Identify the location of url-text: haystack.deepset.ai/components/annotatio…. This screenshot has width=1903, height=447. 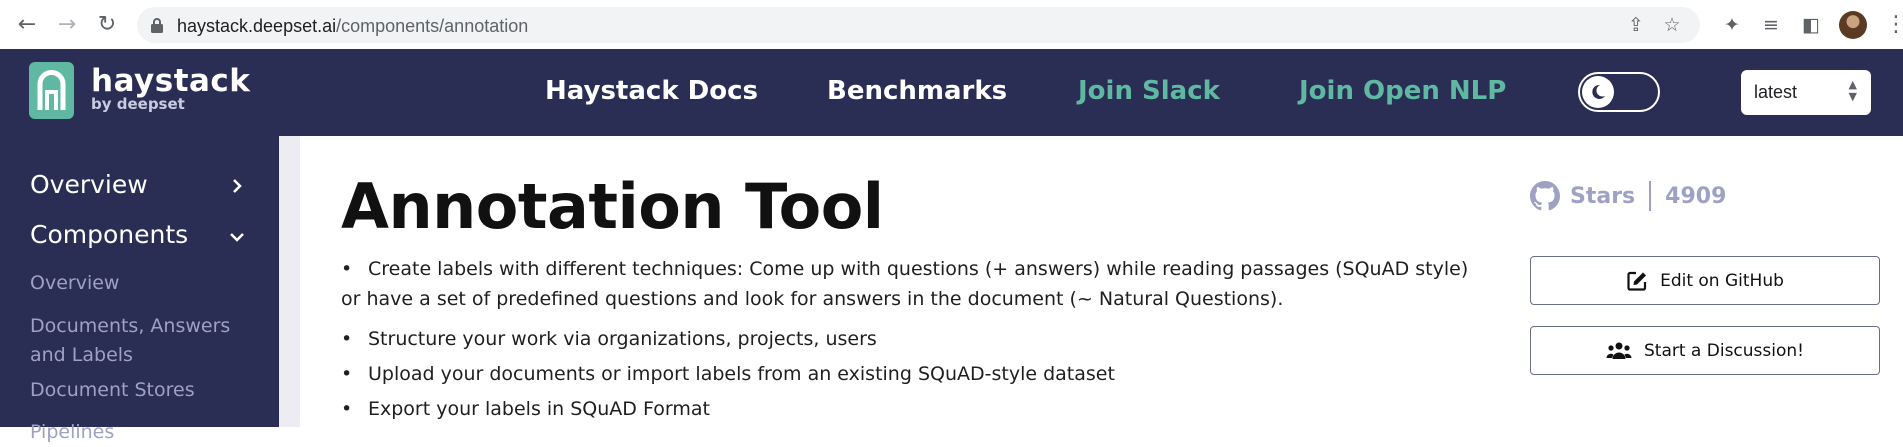
(352, 26).